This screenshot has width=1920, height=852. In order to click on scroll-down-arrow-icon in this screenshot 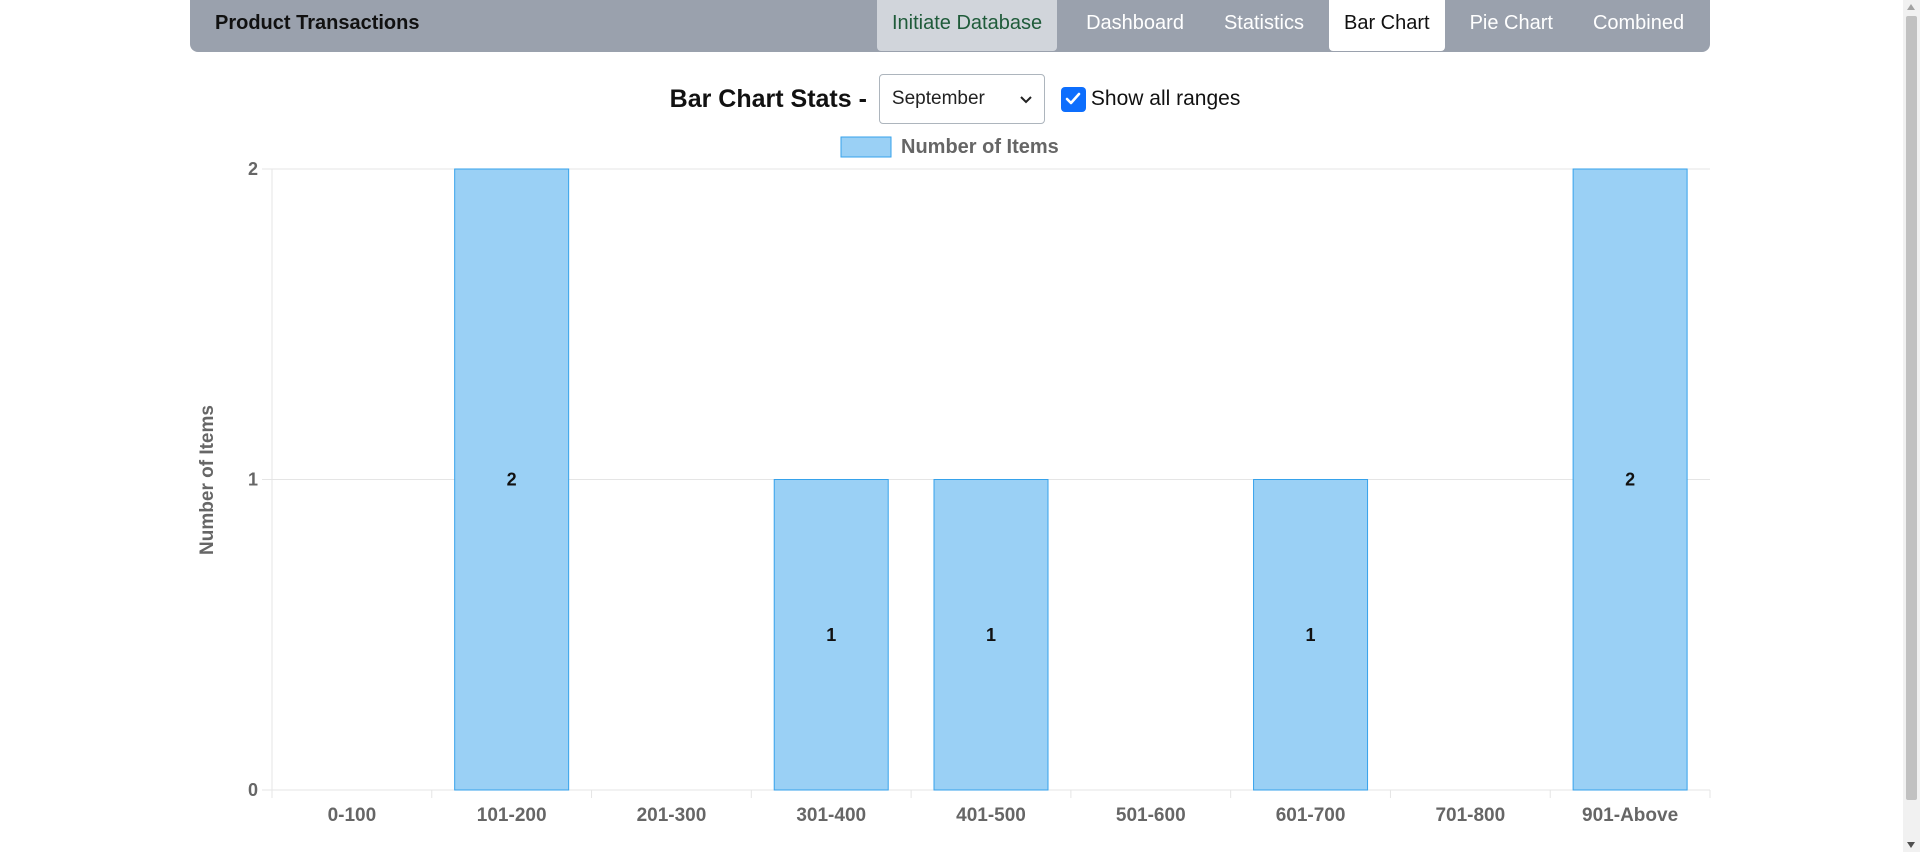, I will do `click(1911, 845)`.